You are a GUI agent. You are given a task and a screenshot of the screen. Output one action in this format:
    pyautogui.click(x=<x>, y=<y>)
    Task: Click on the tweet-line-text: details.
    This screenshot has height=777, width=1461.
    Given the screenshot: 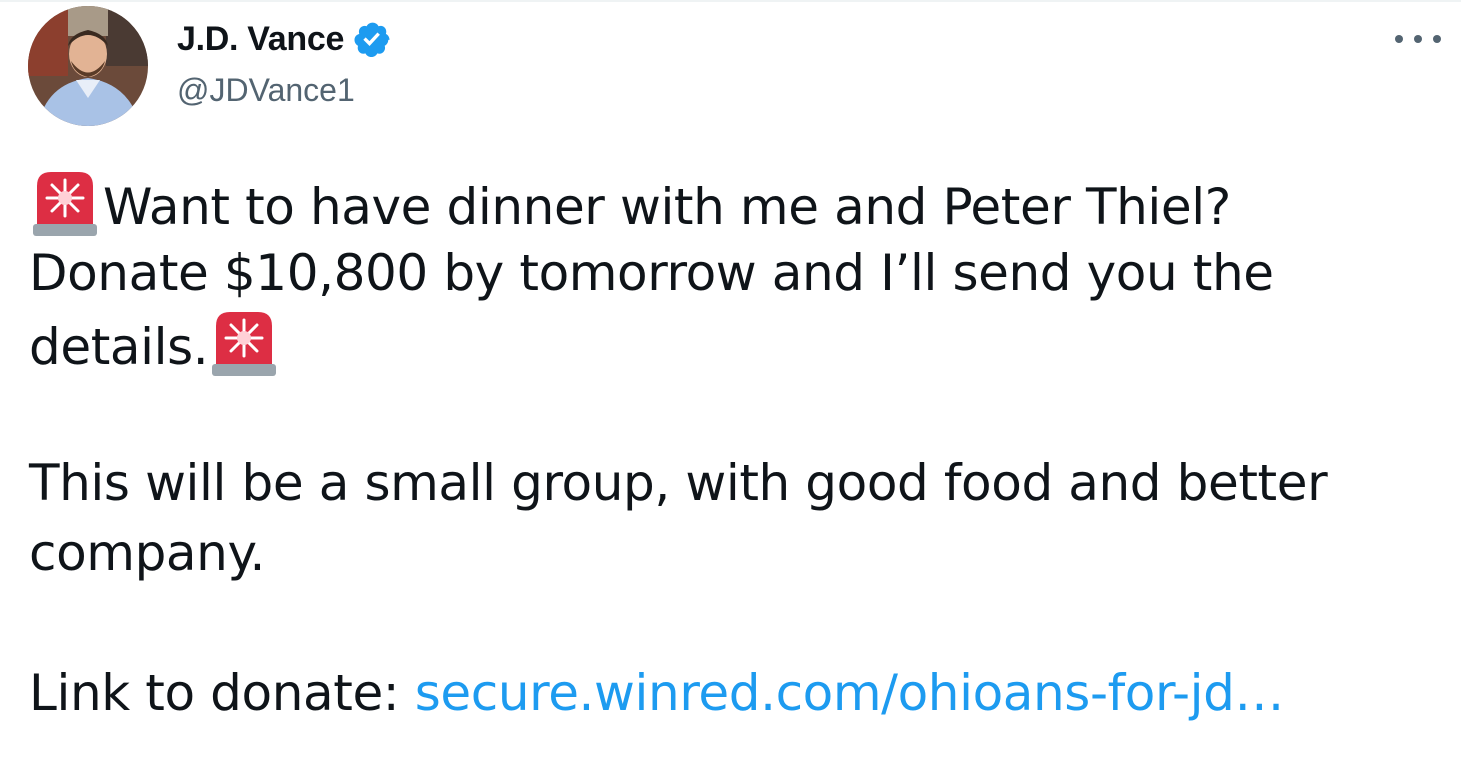 What is the action you would take?
    pyautogui.click(x=119, y=347)
    